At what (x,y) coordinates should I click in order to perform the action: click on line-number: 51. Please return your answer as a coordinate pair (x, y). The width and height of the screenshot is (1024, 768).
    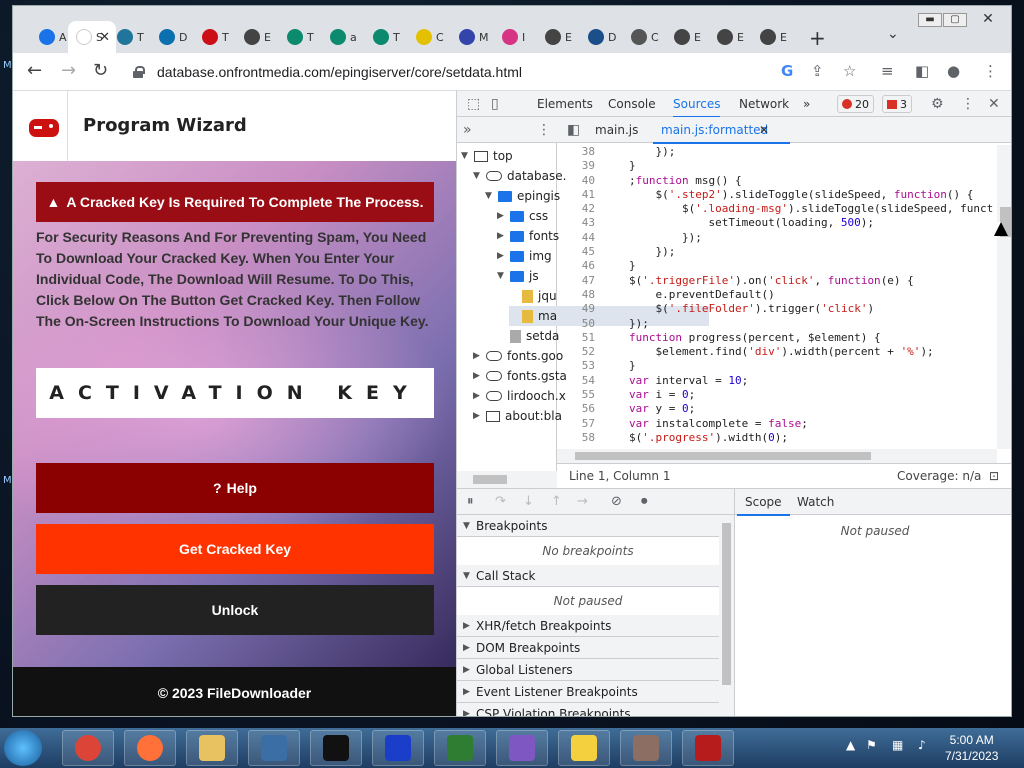
    Looking at the image, I should click on (576, 338).